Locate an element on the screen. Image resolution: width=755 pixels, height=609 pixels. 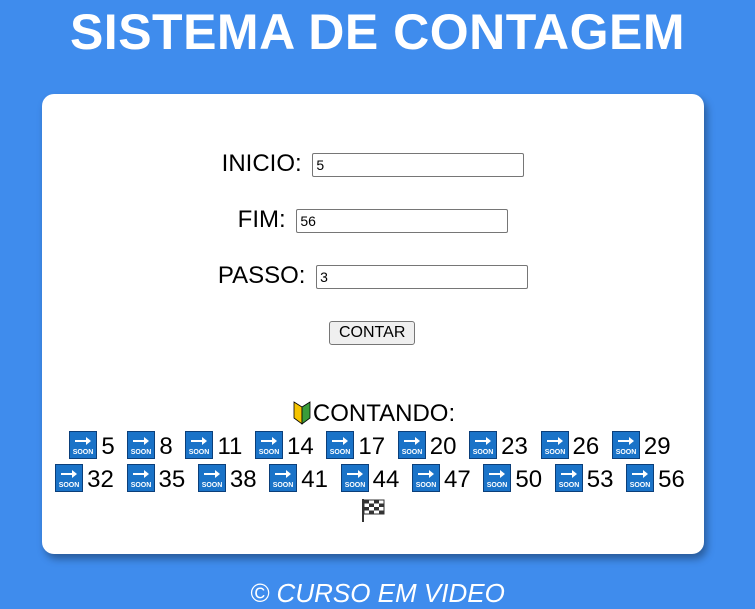
inicio-row: INICIO: is located at coordinates (373, 164).